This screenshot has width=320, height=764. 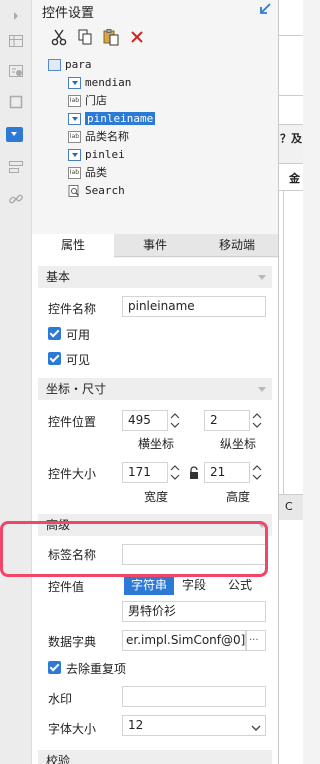 I want to click on tree-item-label-pinleiname: lab 品类名称, so click(x=98, y=137).